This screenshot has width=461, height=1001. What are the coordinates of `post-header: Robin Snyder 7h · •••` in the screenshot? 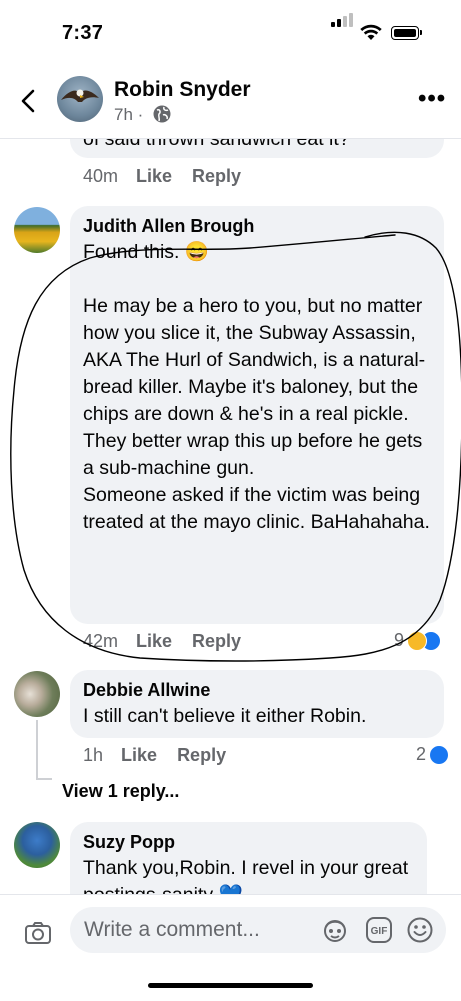 It's located at (230, 101).